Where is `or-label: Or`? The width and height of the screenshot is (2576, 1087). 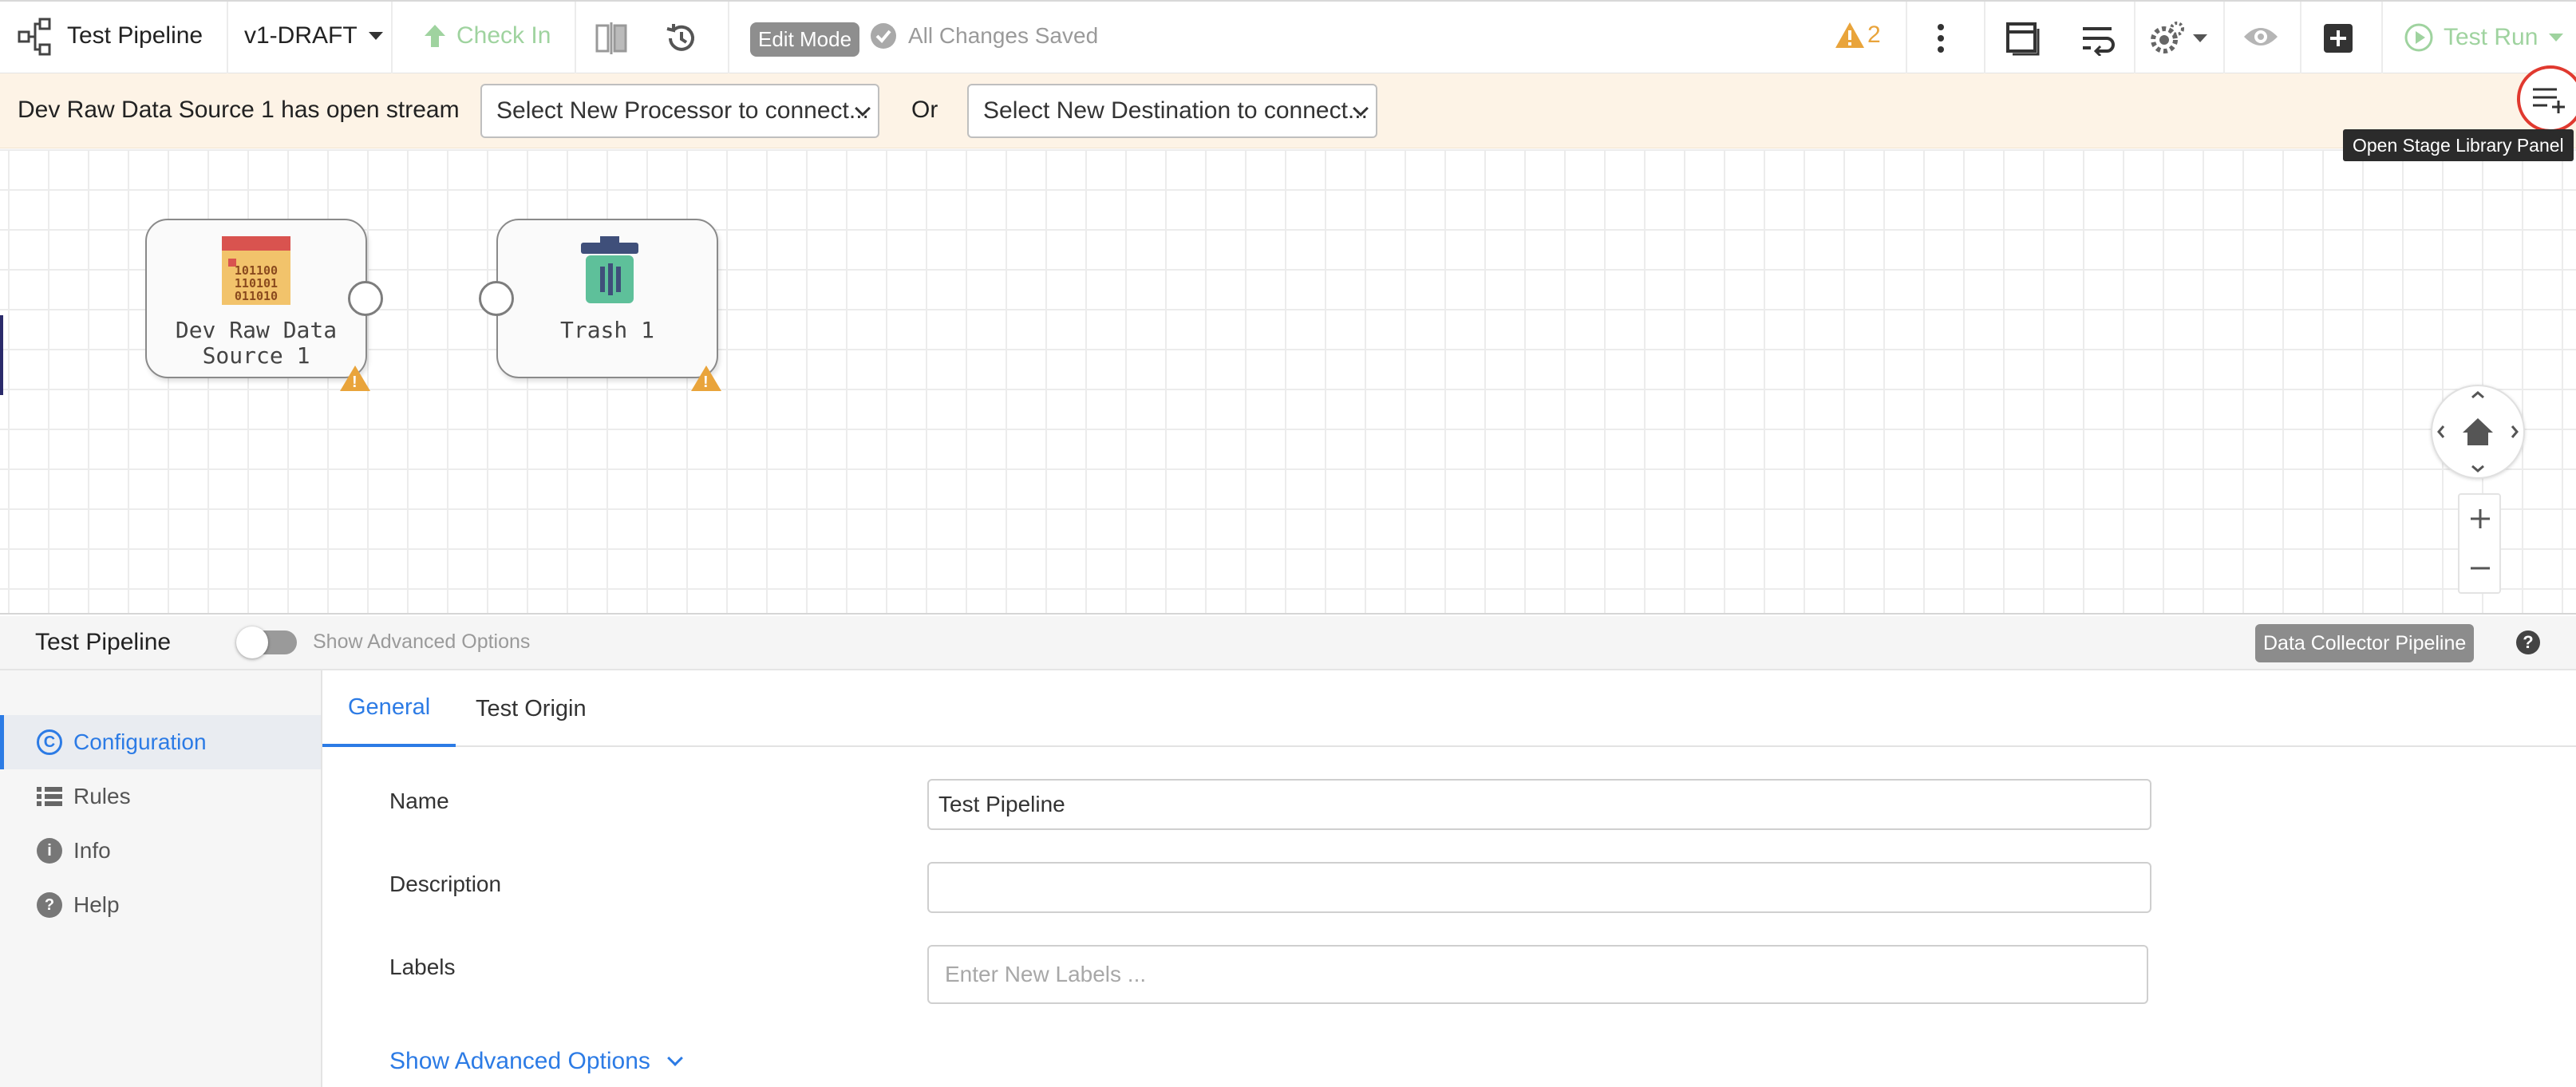
or-label: Or is located at coordinates (924, 110).